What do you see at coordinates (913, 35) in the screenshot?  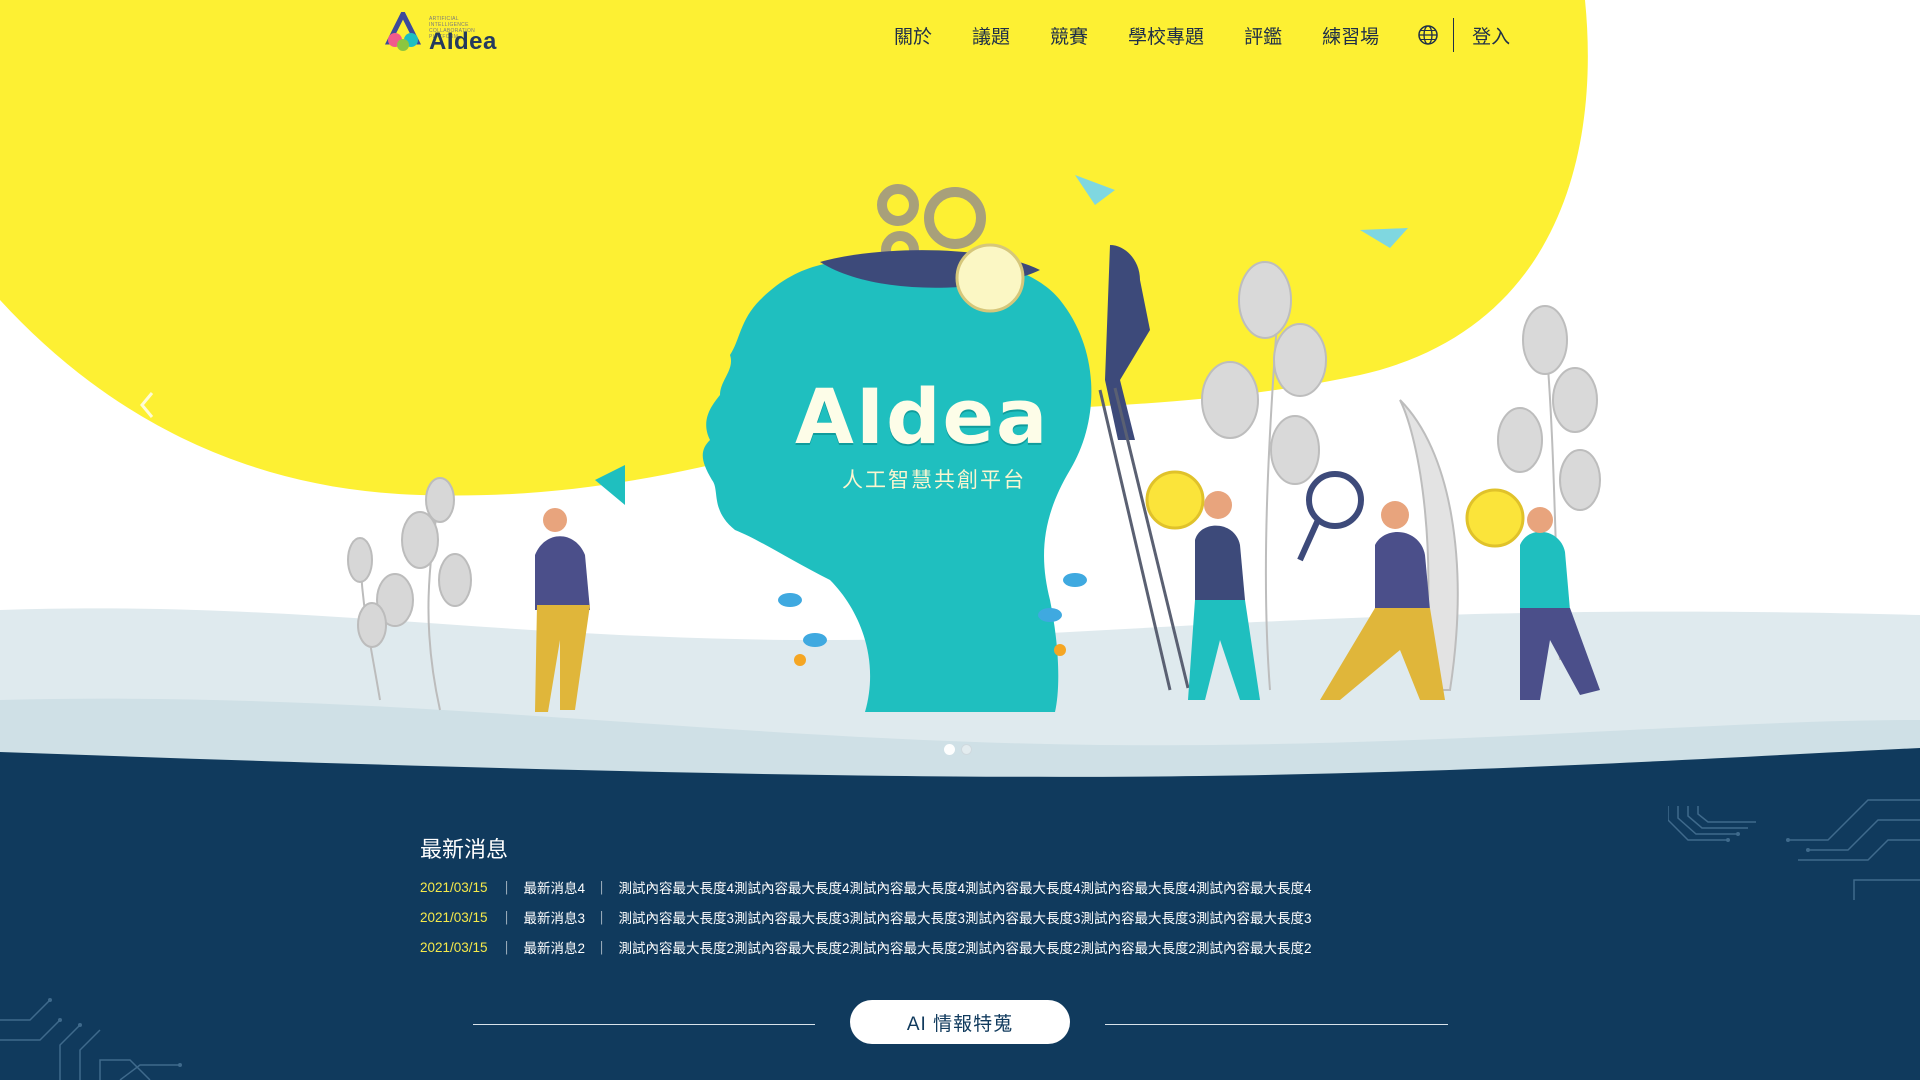 I see `nav-about: 關於` at bounding box center [913, 35].